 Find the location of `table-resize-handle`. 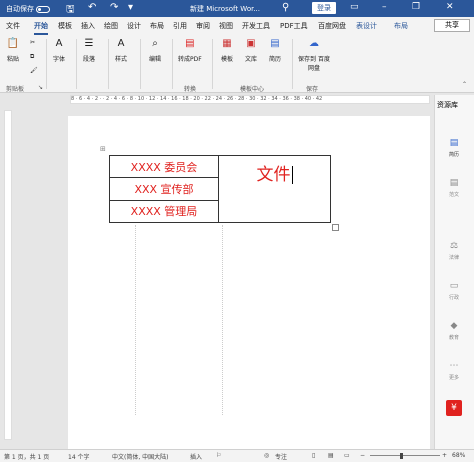

table-resize-handle is located at coordinates (335, 227).